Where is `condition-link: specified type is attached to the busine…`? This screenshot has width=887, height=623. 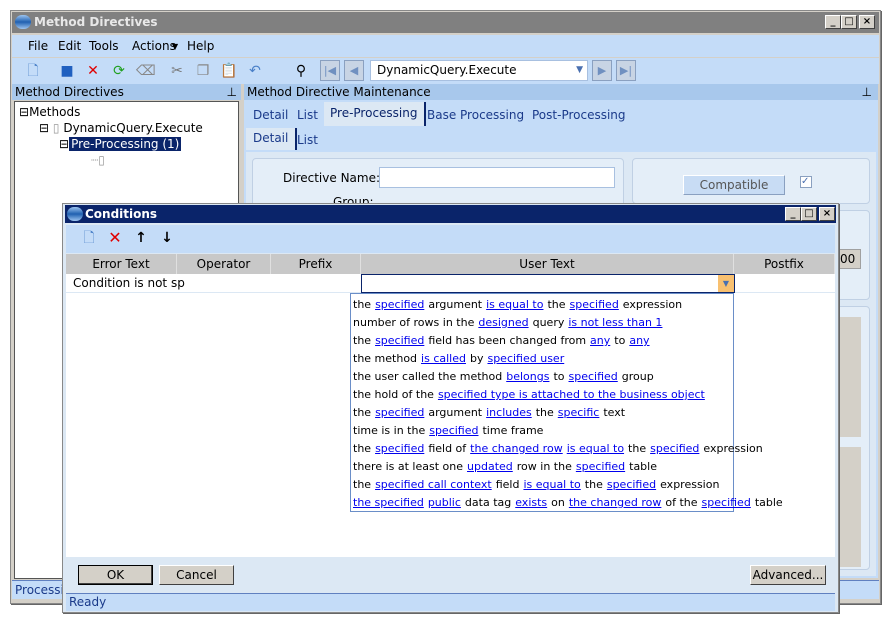
condition-link: specified type is attached to the busine… is located at coordinates (571, 394).